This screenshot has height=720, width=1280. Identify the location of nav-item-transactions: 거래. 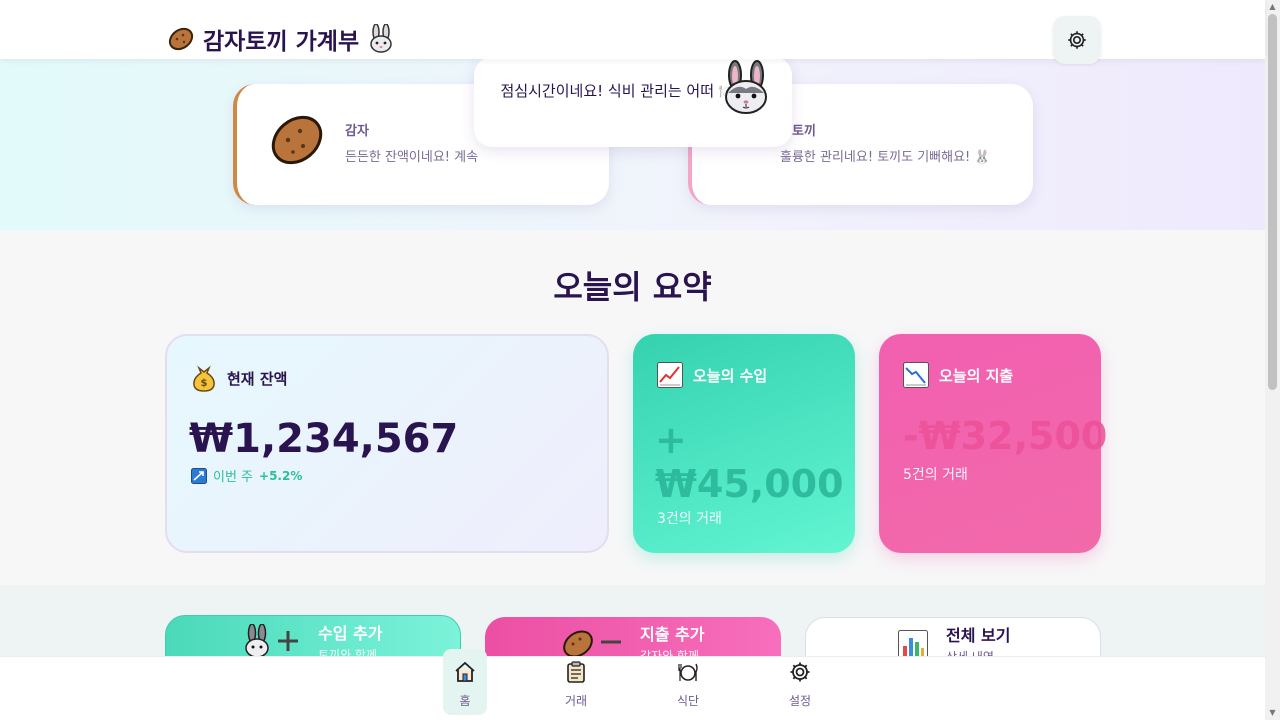
(576, 682).